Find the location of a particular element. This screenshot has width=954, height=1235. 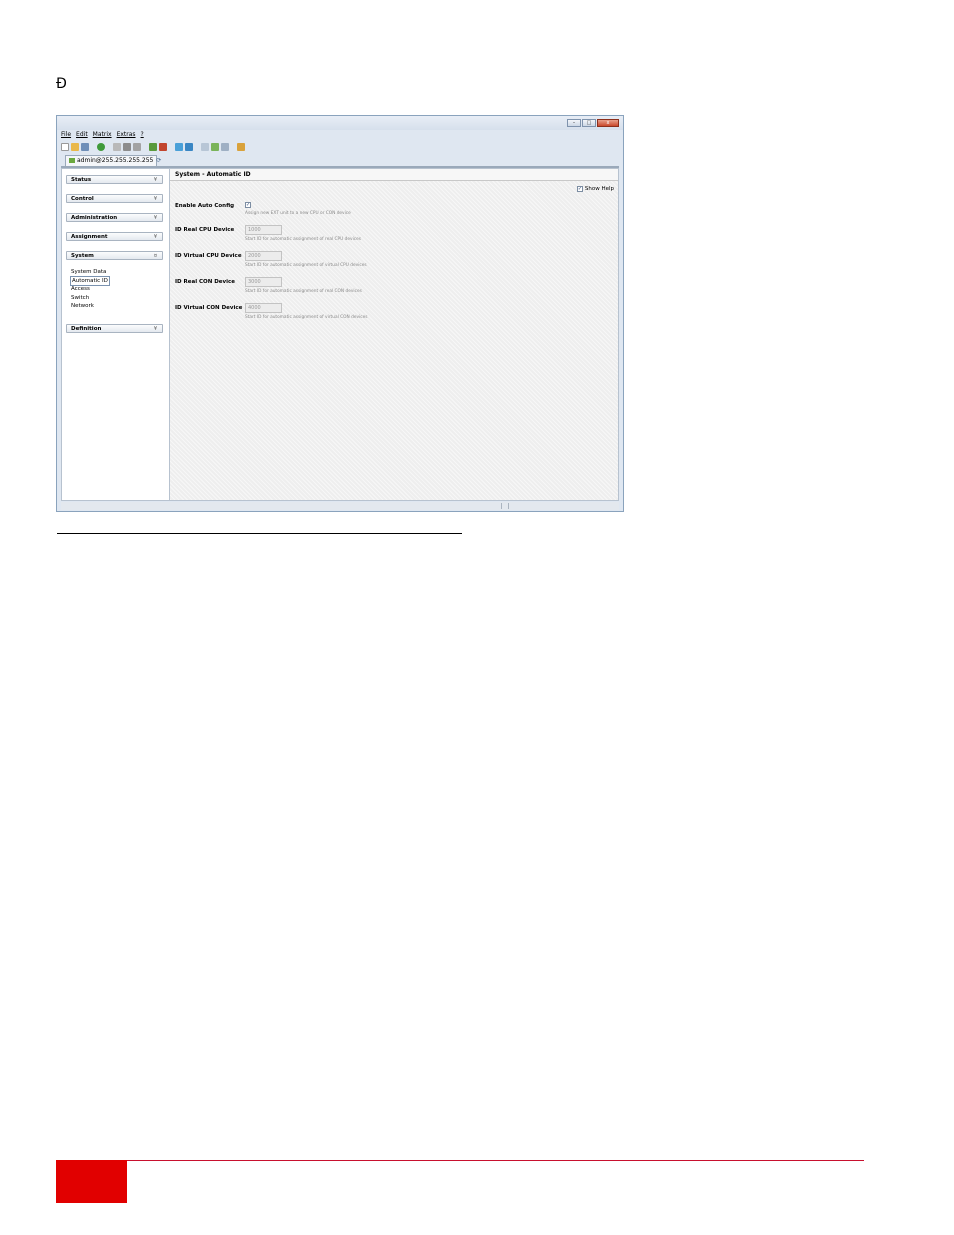

sidebar-item-automatic-id: Automatic ID is located at coordinates (90, 281).